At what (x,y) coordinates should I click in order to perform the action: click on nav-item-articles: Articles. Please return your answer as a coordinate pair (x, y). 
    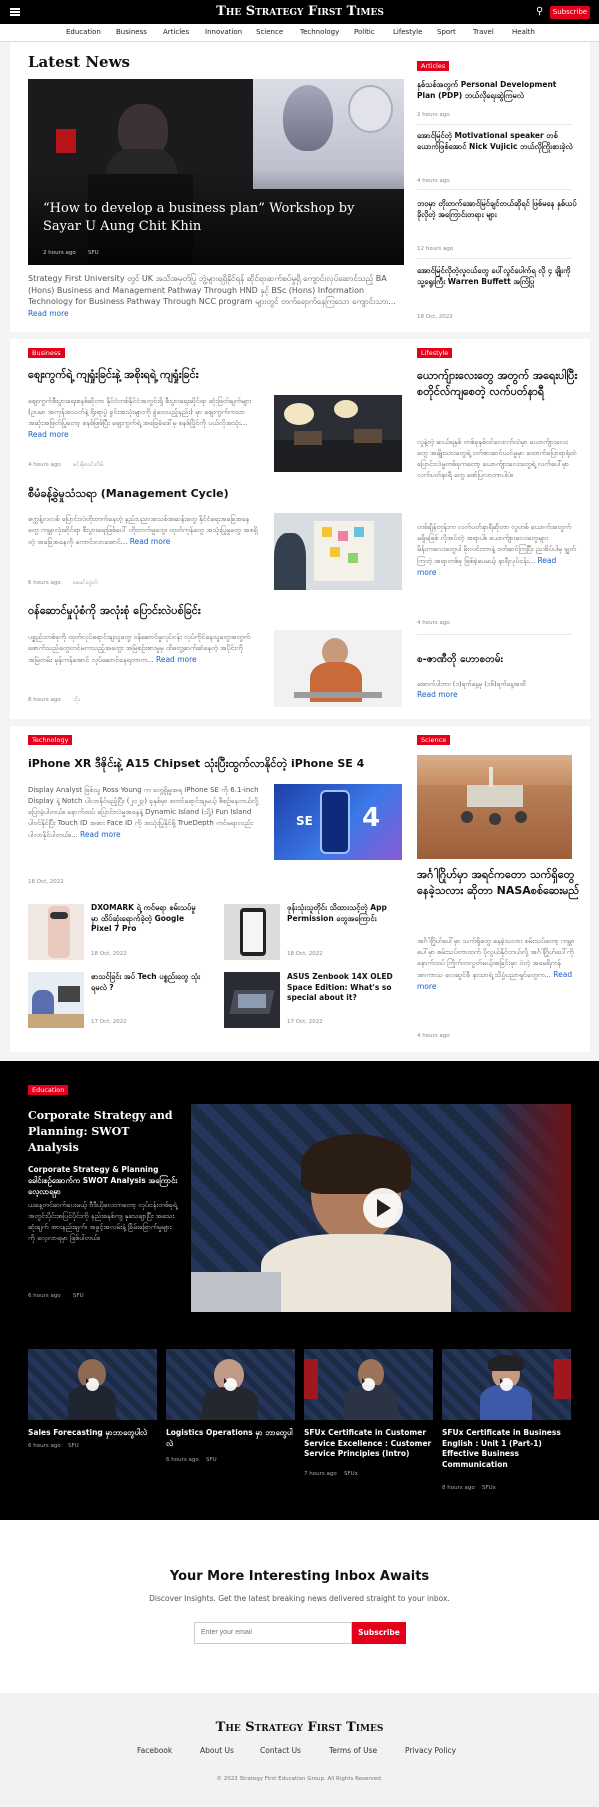
    Looking at the image, I should click on (176, 32).